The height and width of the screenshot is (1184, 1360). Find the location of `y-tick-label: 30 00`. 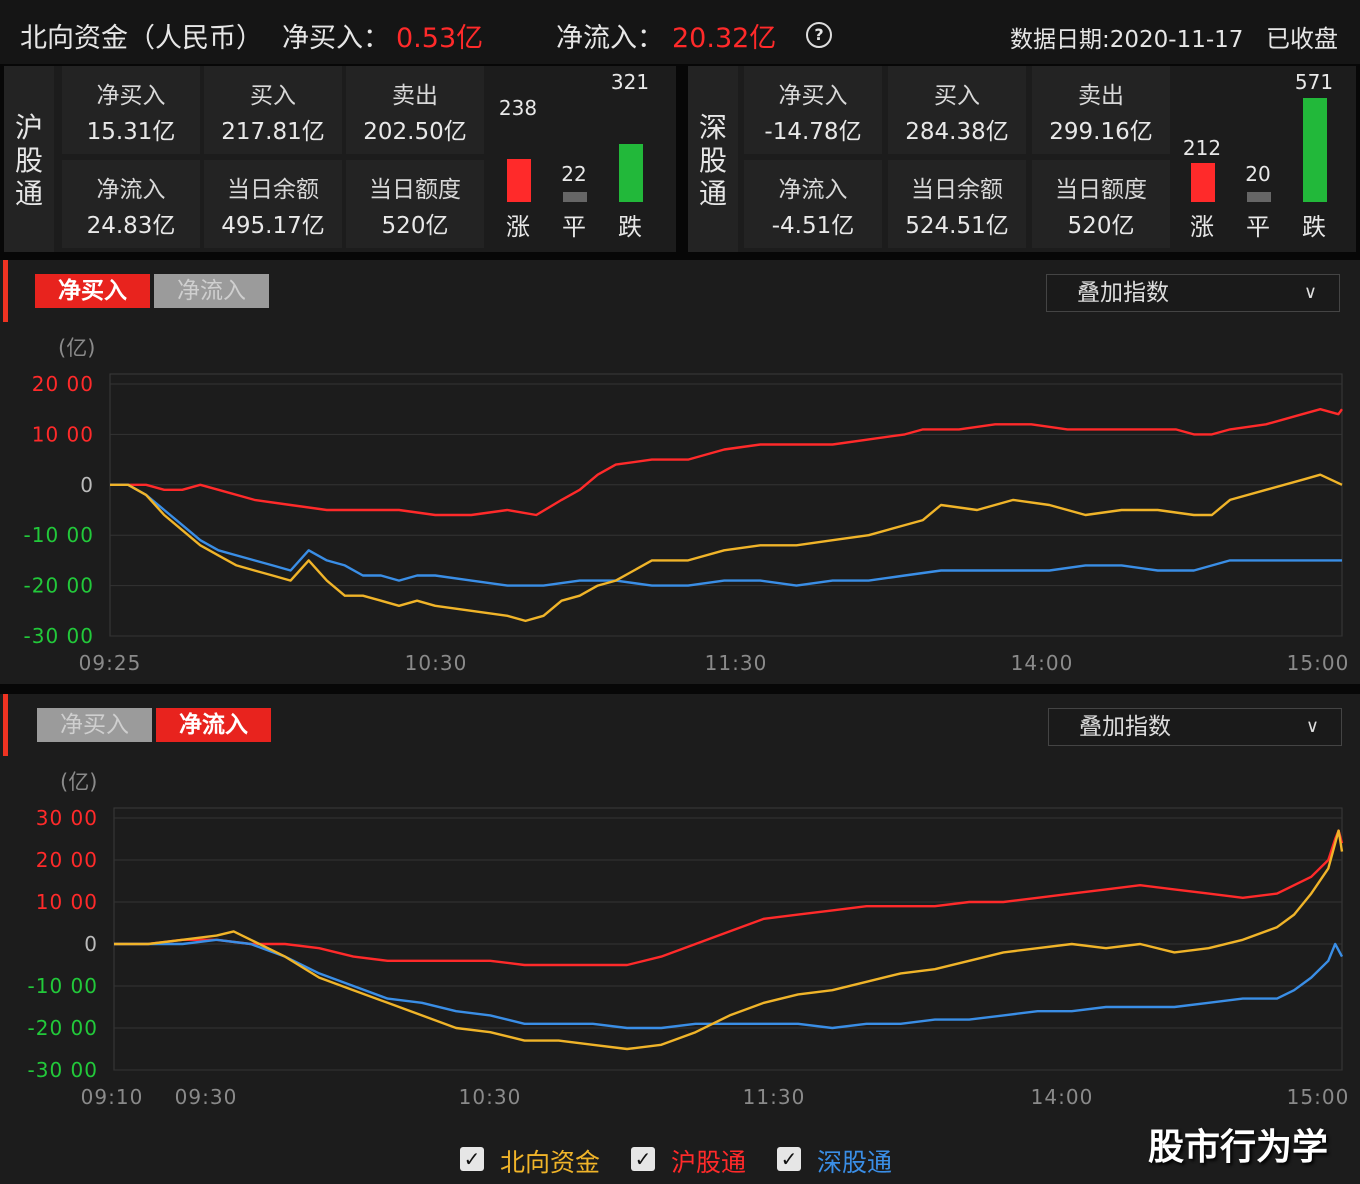

y-tick-label: 30 00 is located at coordinates (67, 818).